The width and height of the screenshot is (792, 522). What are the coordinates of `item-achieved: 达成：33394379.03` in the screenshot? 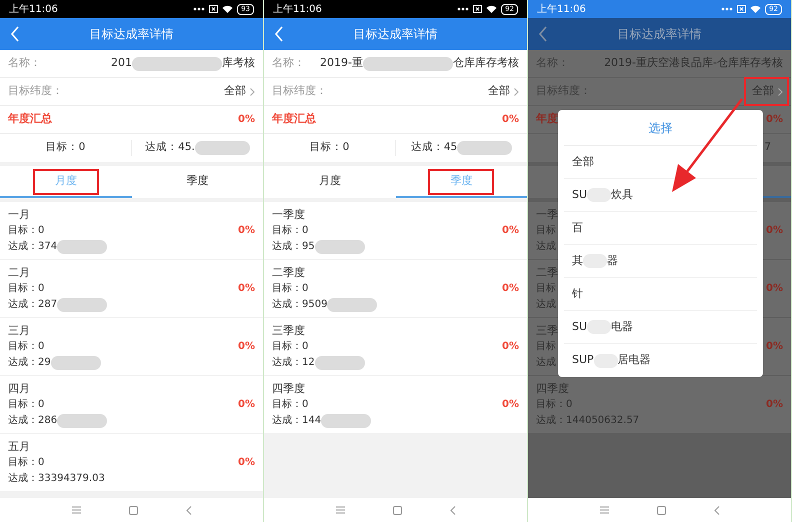 It's located at (56, 479).